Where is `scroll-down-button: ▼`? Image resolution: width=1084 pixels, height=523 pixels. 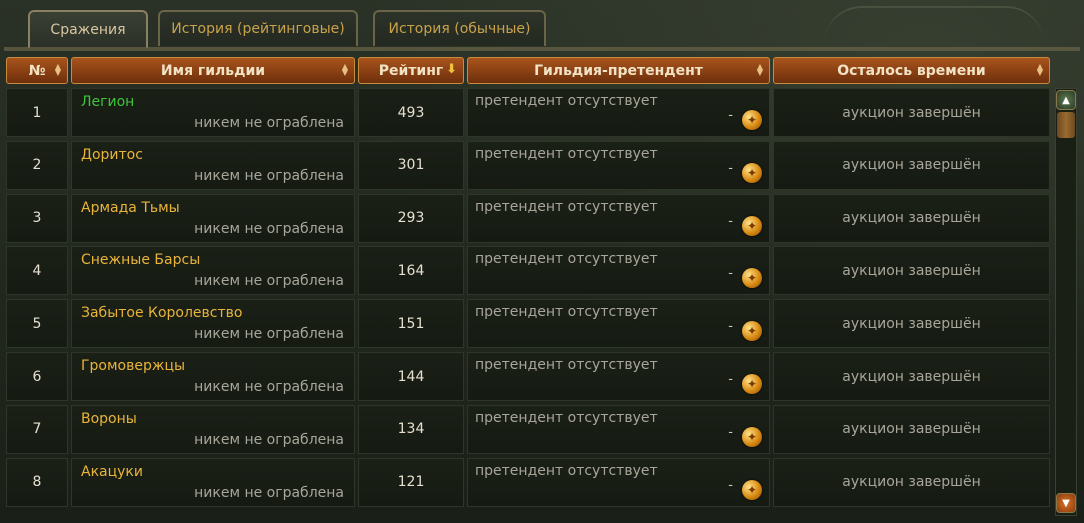 scroll-down-button: ▼ is located at coordinates (1066, 503).